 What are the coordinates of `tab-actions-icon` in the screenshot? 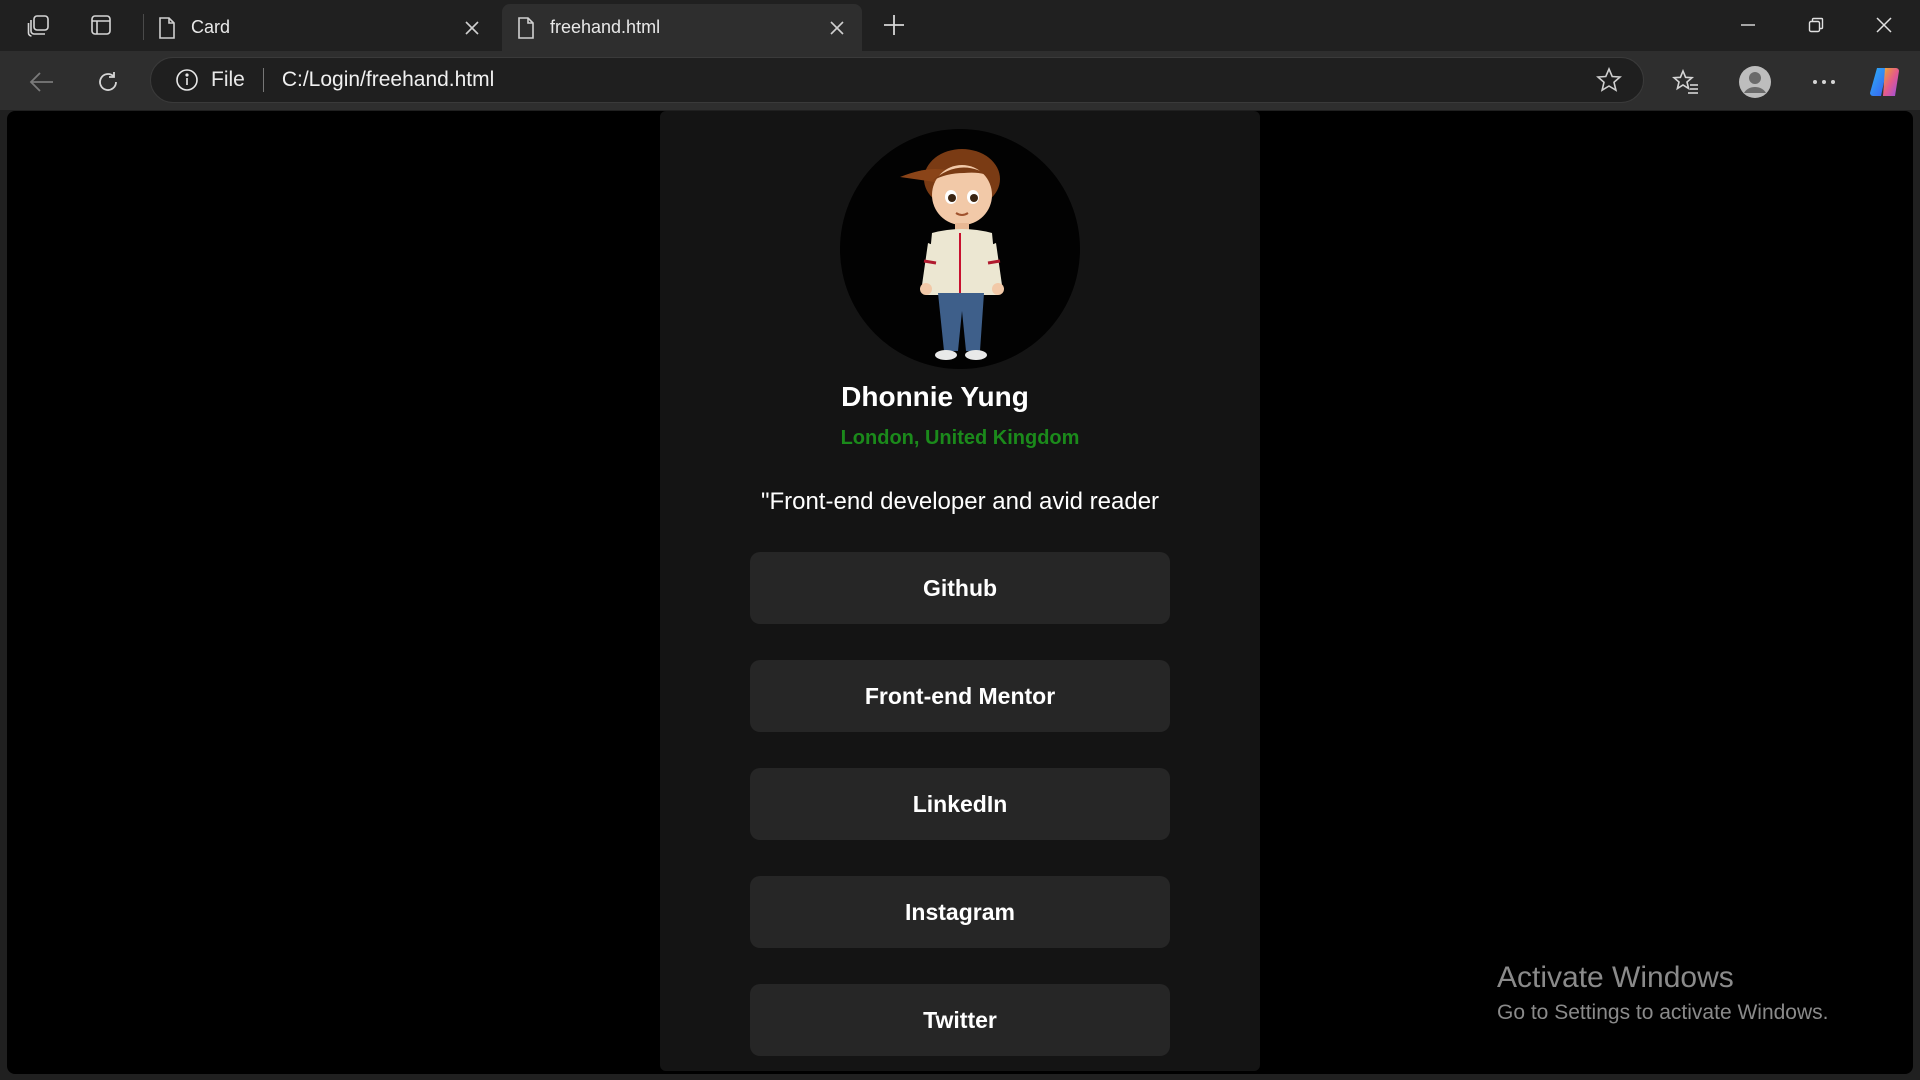 It's located at (101, 25).